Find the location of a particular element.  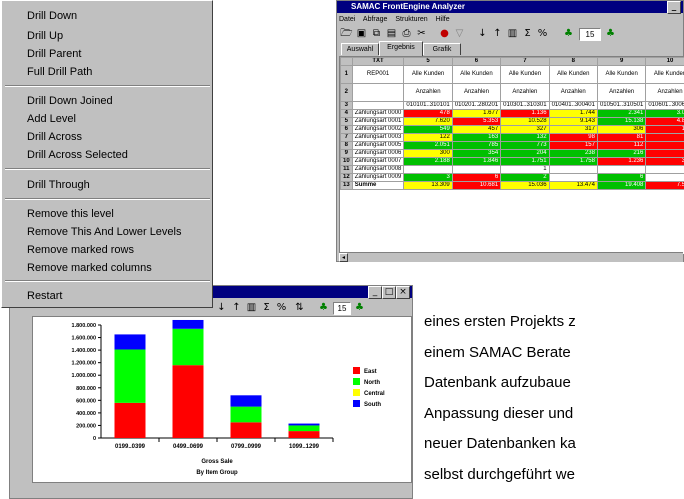

menu-item-remove-lower-levels: Remove This And Lower Levels is located at coordinates (104, 232).